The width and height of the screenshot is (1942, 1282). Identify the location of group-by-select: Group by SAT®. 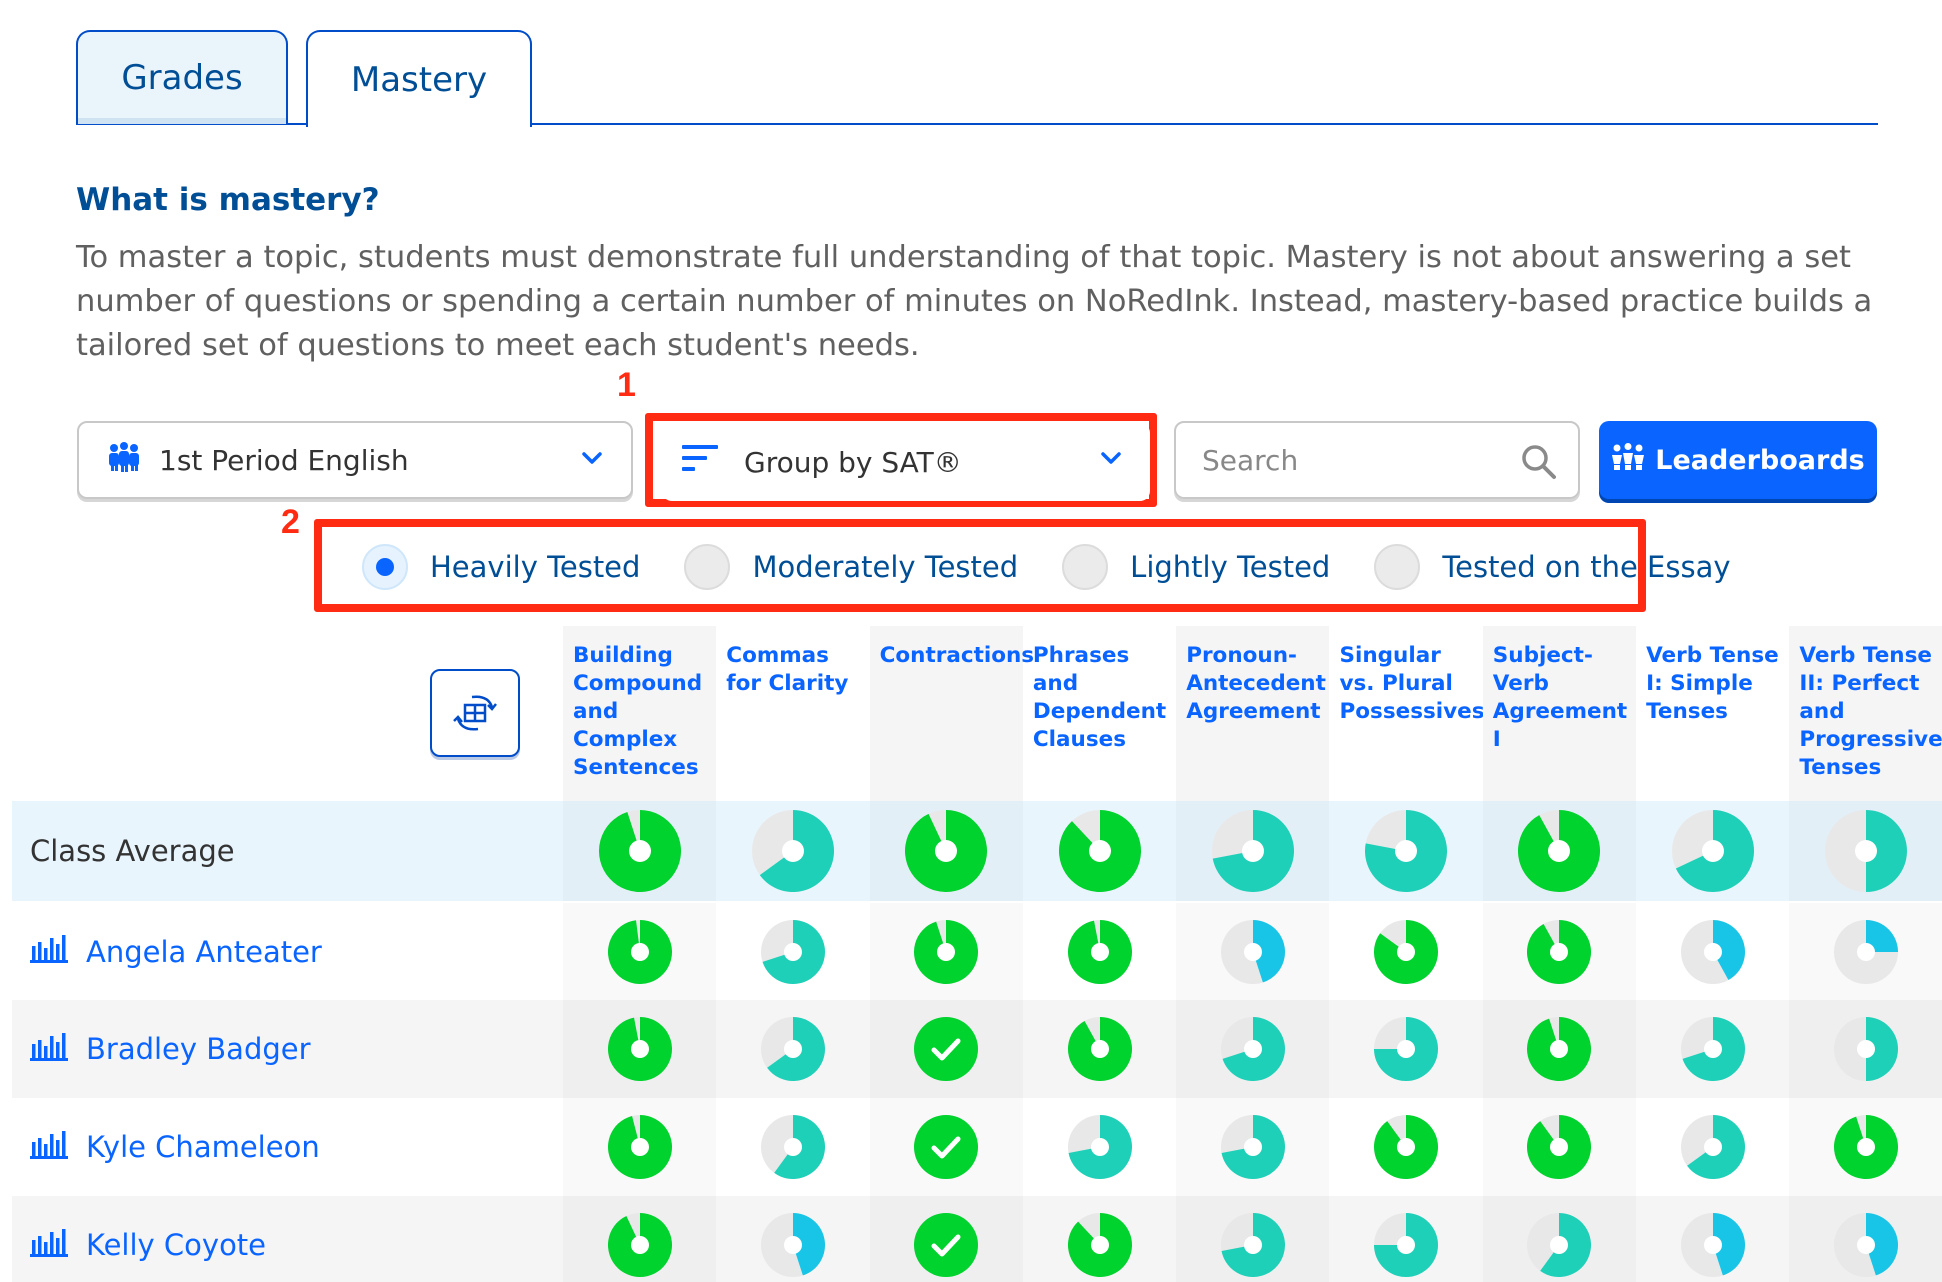
(906, 462).